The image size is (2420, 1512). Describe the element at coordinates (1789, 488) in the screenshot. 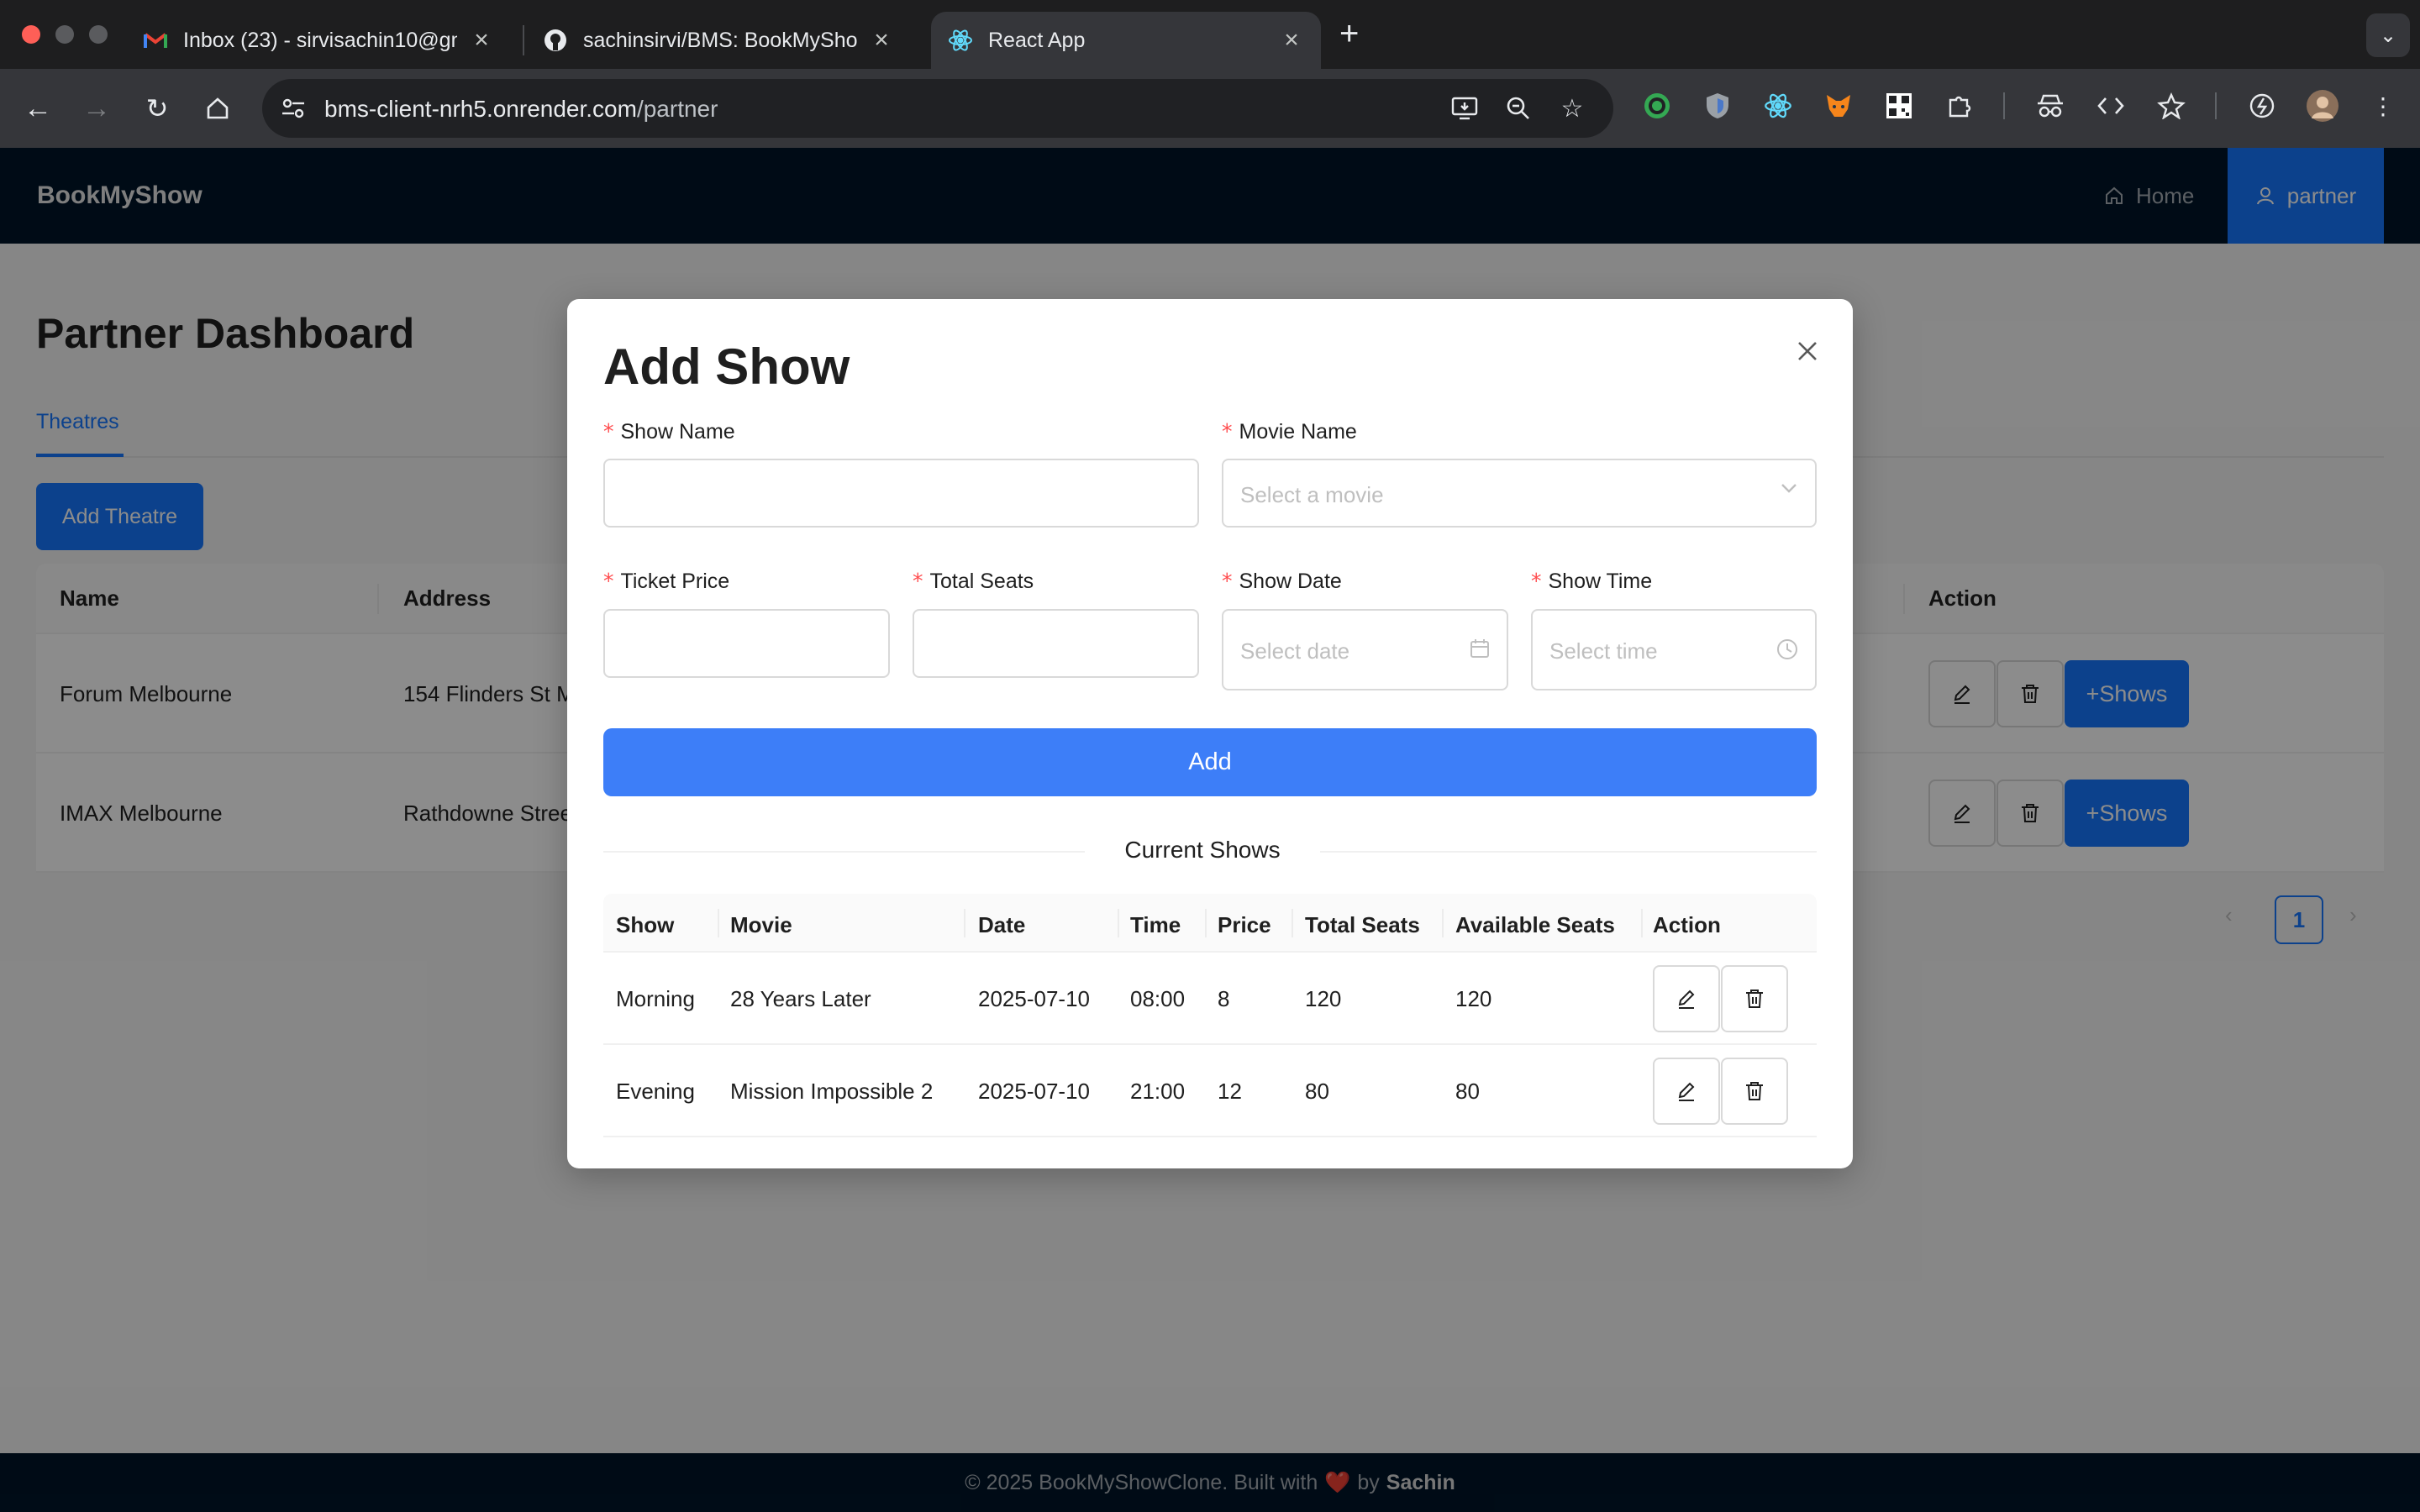

I see `chevron-down-icon` at that location.